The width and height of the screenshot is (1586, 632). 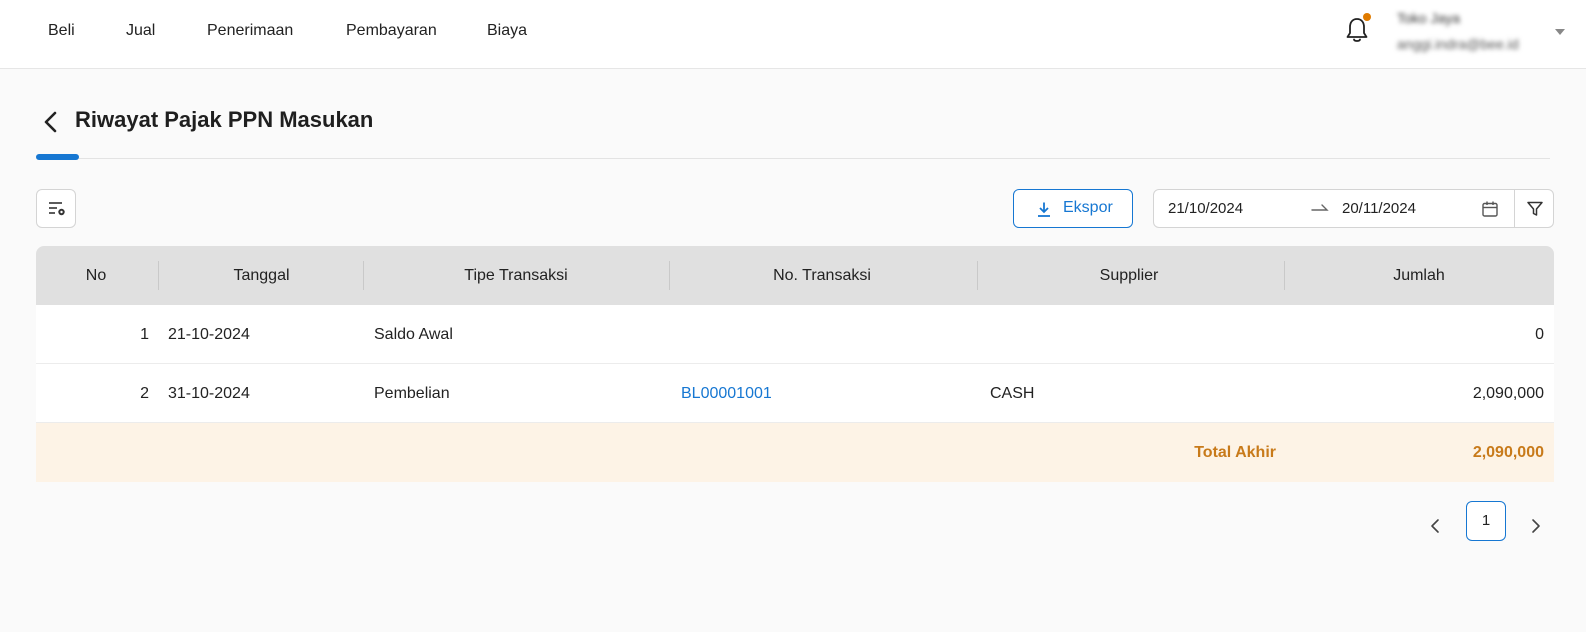 I want to click on user-email: anggi.indra@bee.id, so click(x=1458, y=44).